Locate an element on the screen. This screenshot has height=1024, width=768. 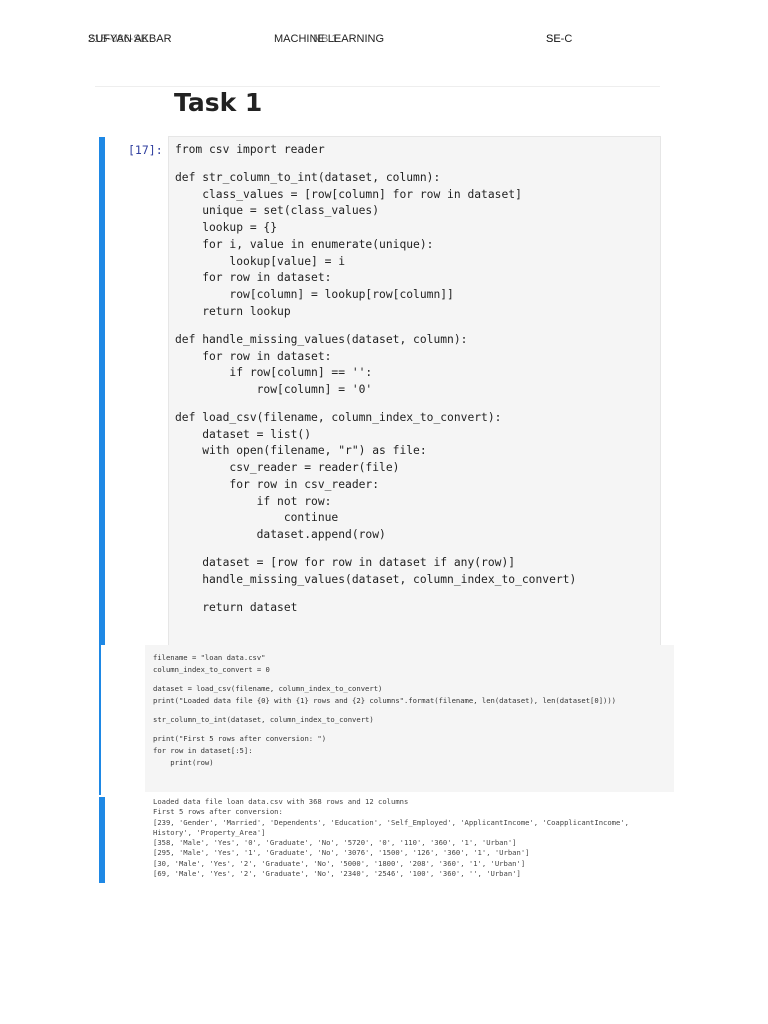
code-line: dataset = list() is located at coordinates (243, 434).